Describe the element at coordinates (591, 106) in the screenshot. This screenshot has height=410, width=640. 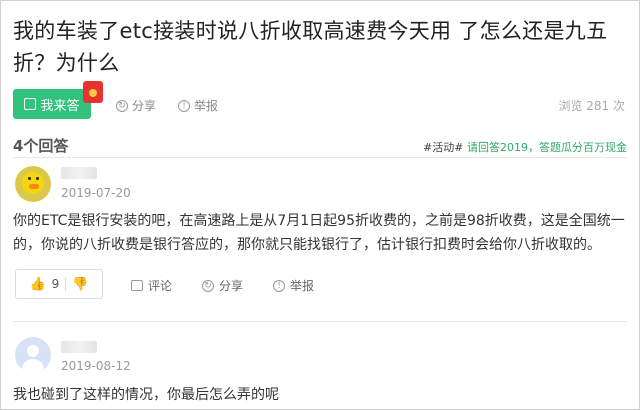
I see `view-count: 浏览 281 次` at that location.